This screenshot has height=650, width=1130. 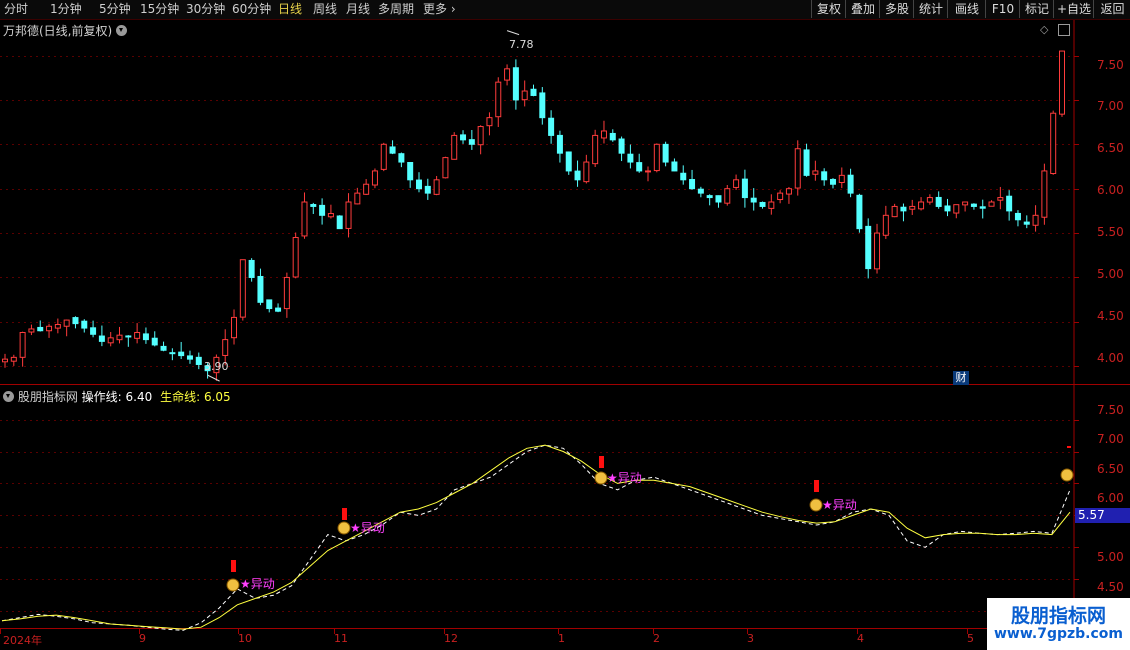 What do you see at coordinates (1110, 65) in the screenshot?
I see `price-tick: 7.50` at bounding box center [1110, 65].